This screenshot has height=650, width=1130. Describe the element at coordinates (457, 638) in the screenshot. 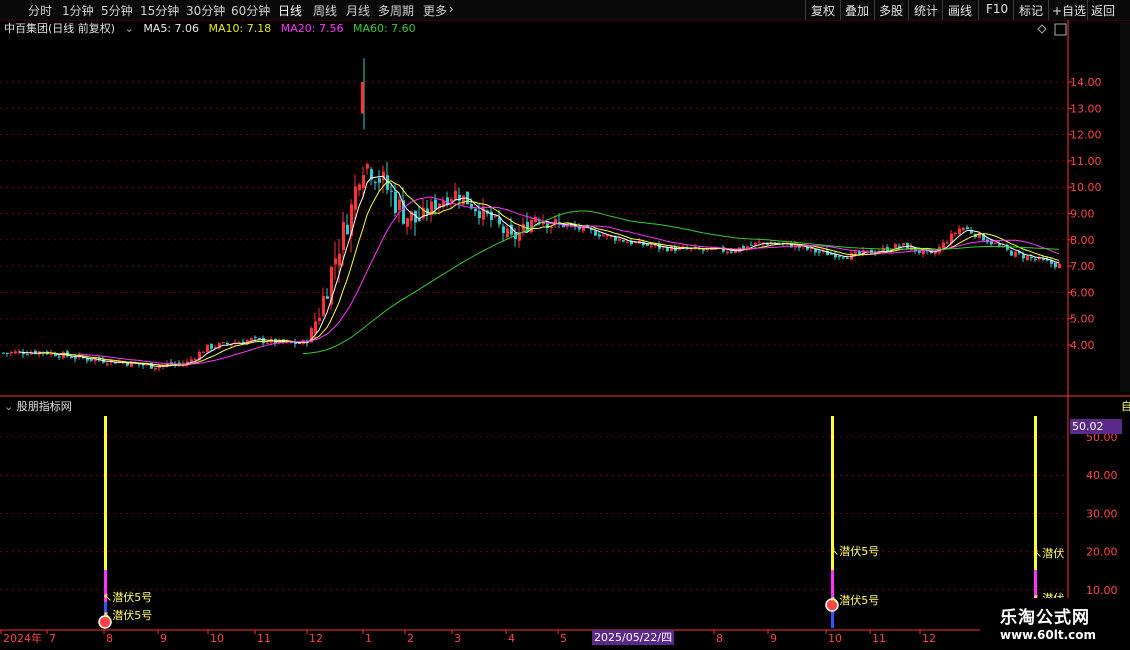

I see `time-tick-label: 3` at that location.